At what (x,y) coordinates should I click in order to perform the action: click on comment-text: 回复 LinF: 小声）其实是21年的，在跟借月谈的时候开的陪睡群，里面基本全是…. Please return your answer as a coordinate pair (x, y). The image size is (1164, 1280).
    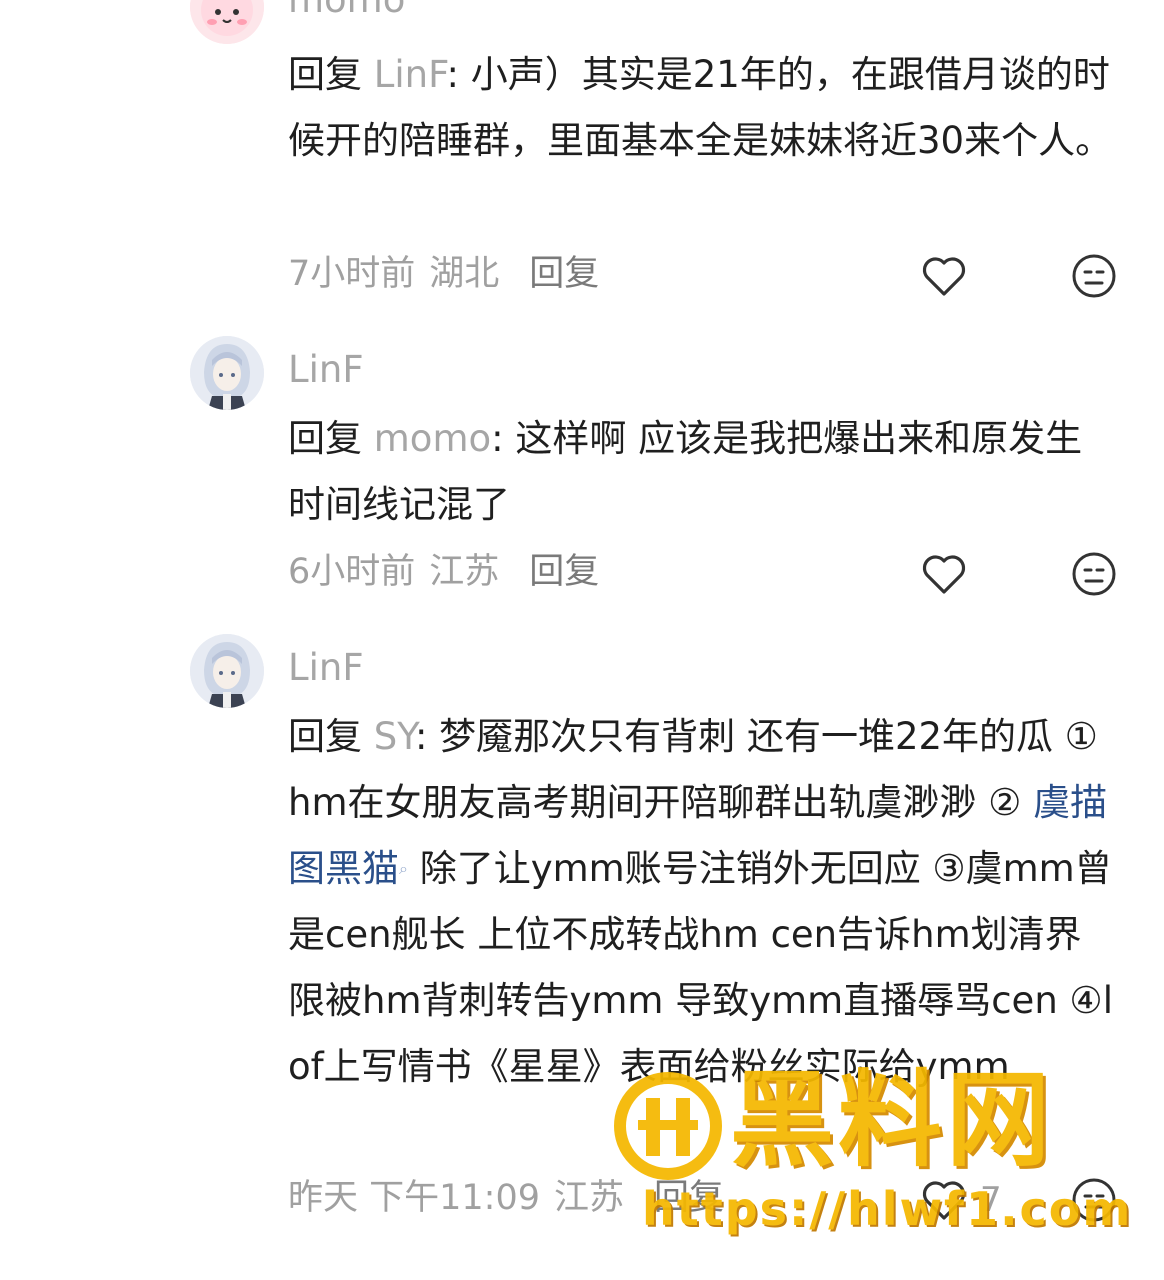
    Looking at the image, I should click on (703, 108).